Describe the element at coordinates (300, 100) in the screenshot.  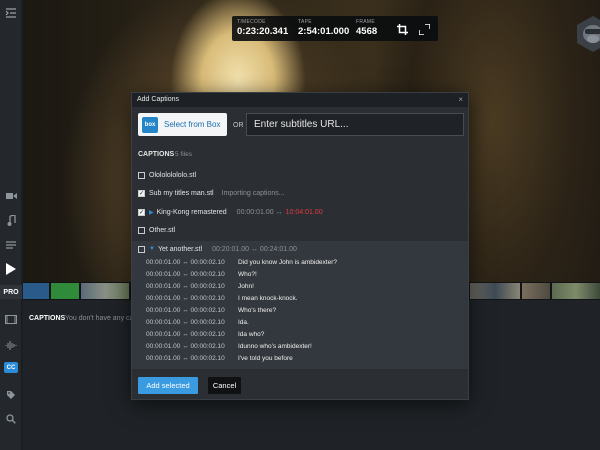
I see `modal-header: Add Captions ×` at that location.